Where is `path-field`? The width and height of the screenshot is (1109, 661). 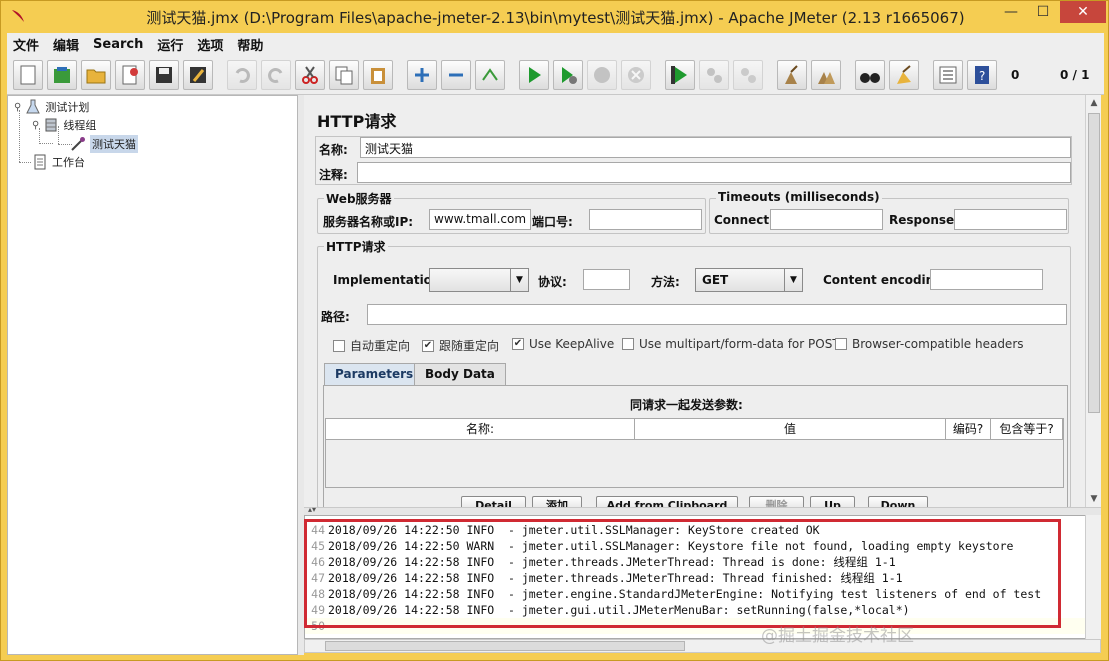 path-field is located at coordinates (717, 314).